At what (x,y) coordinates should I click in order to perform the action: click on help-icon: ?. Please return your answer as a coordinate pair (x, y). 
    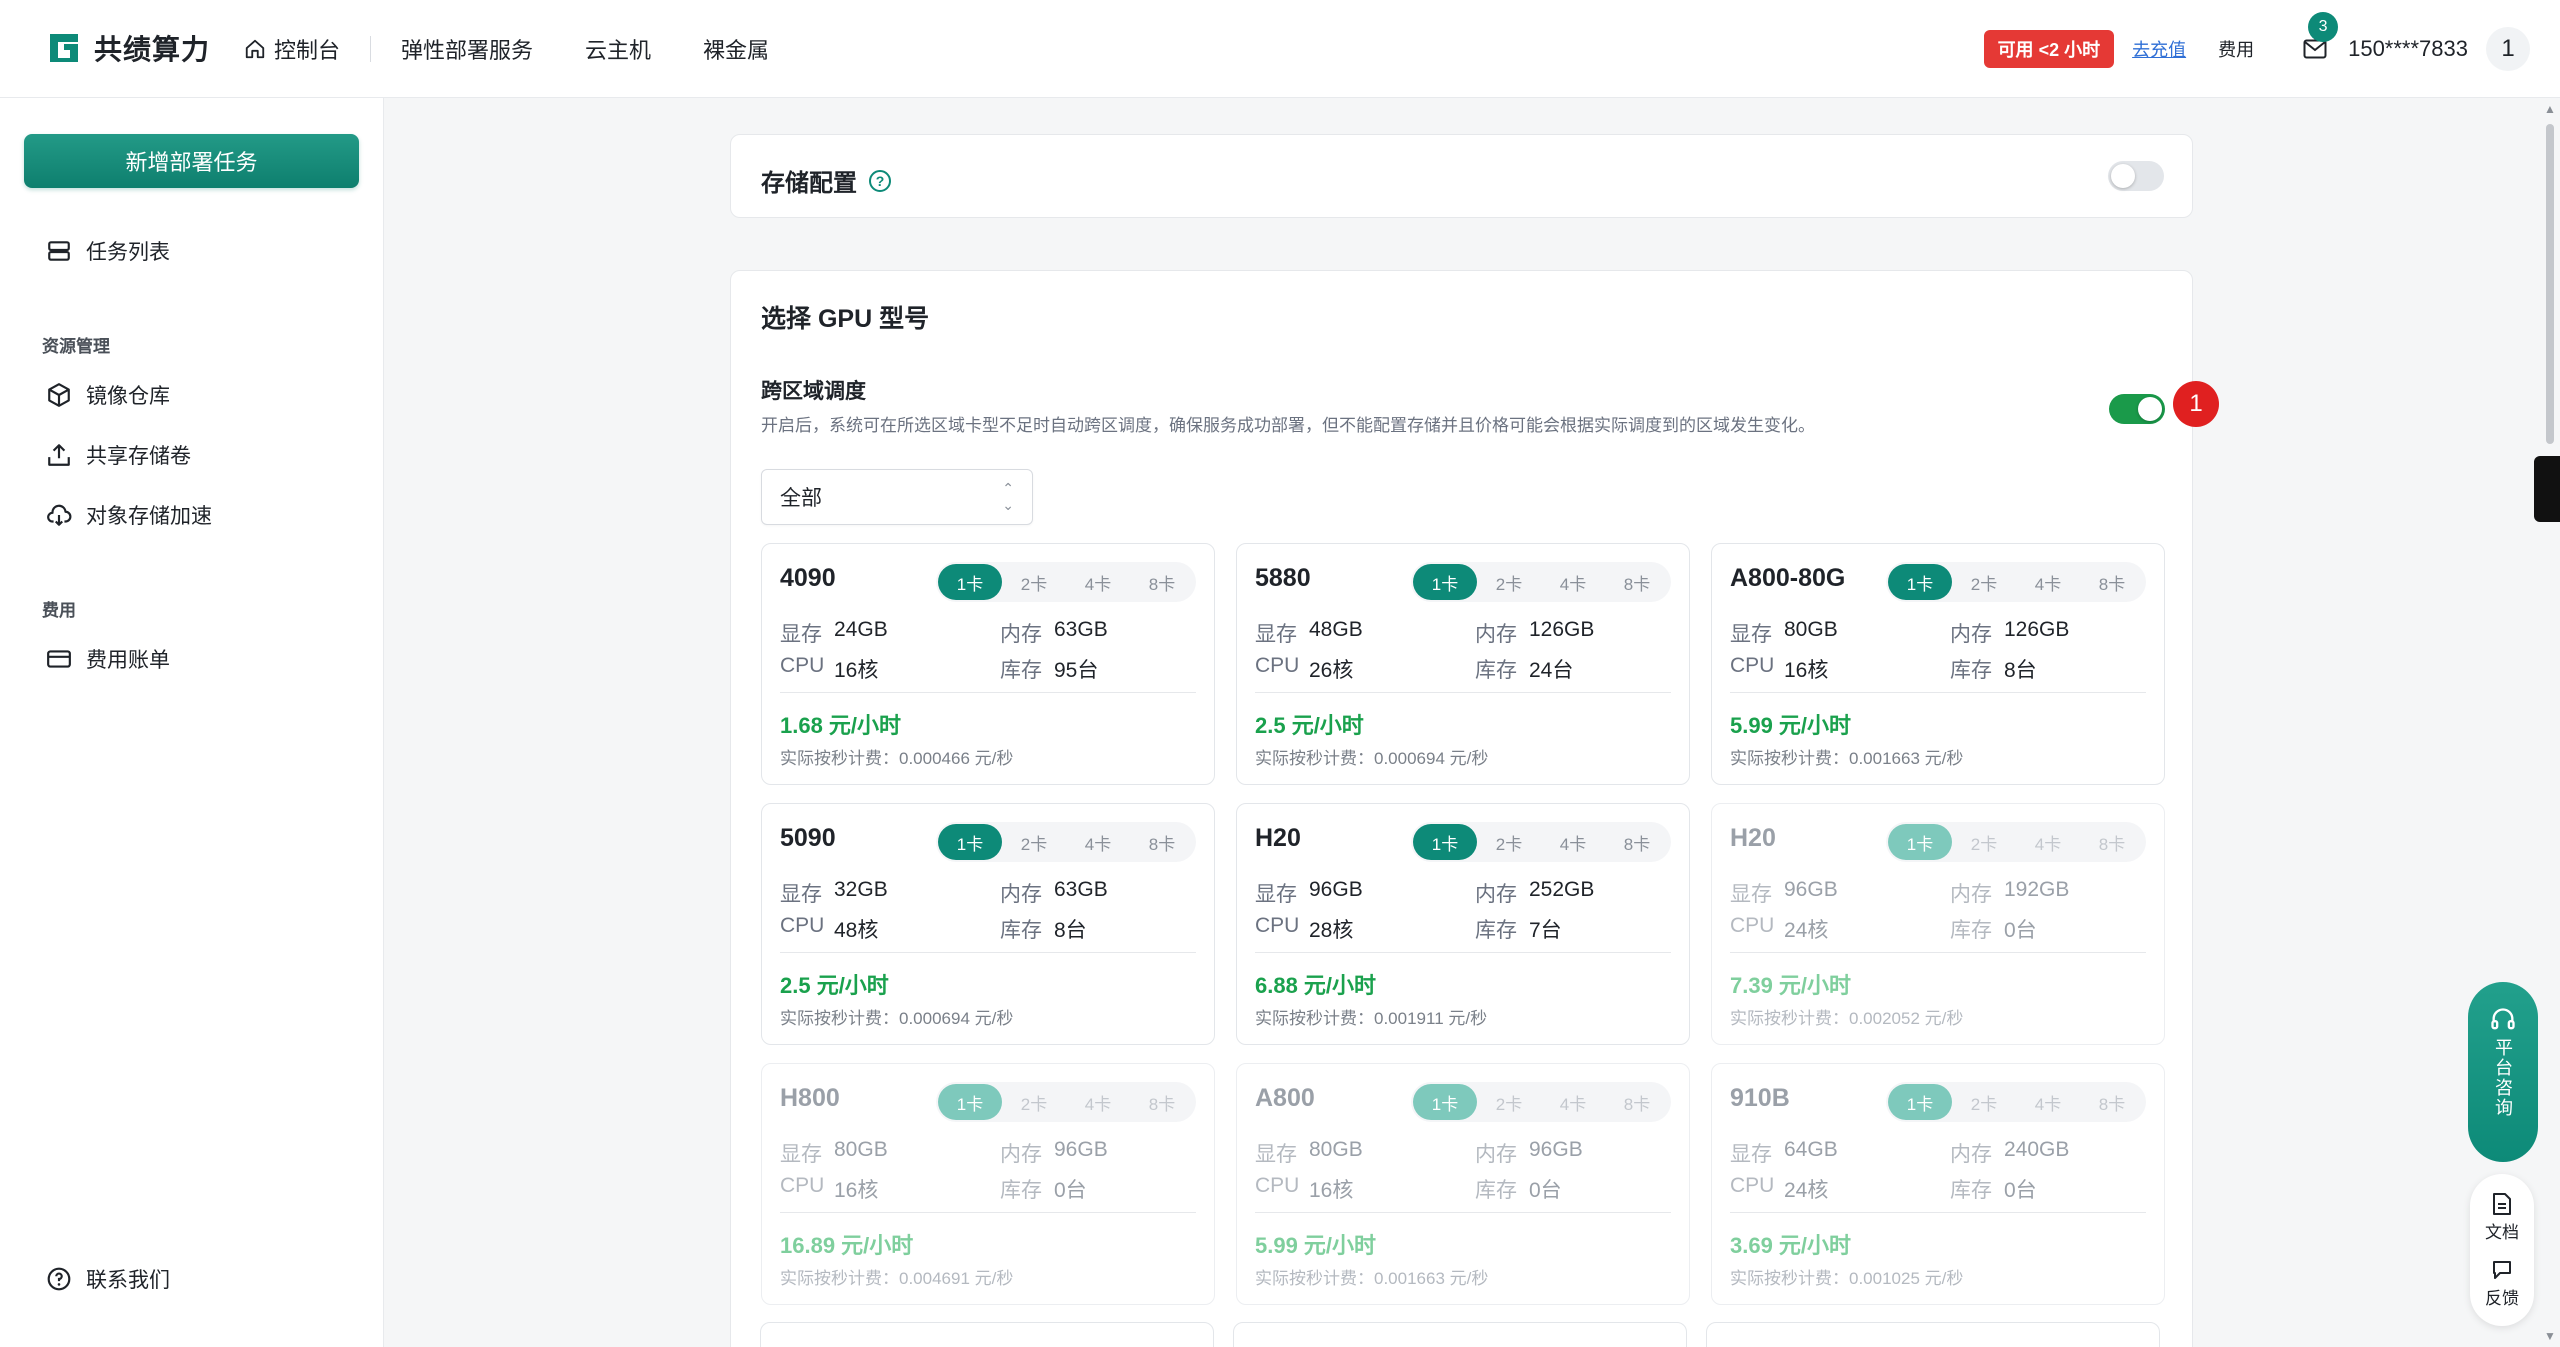
    Looking at the image, I should click on (880, 180).